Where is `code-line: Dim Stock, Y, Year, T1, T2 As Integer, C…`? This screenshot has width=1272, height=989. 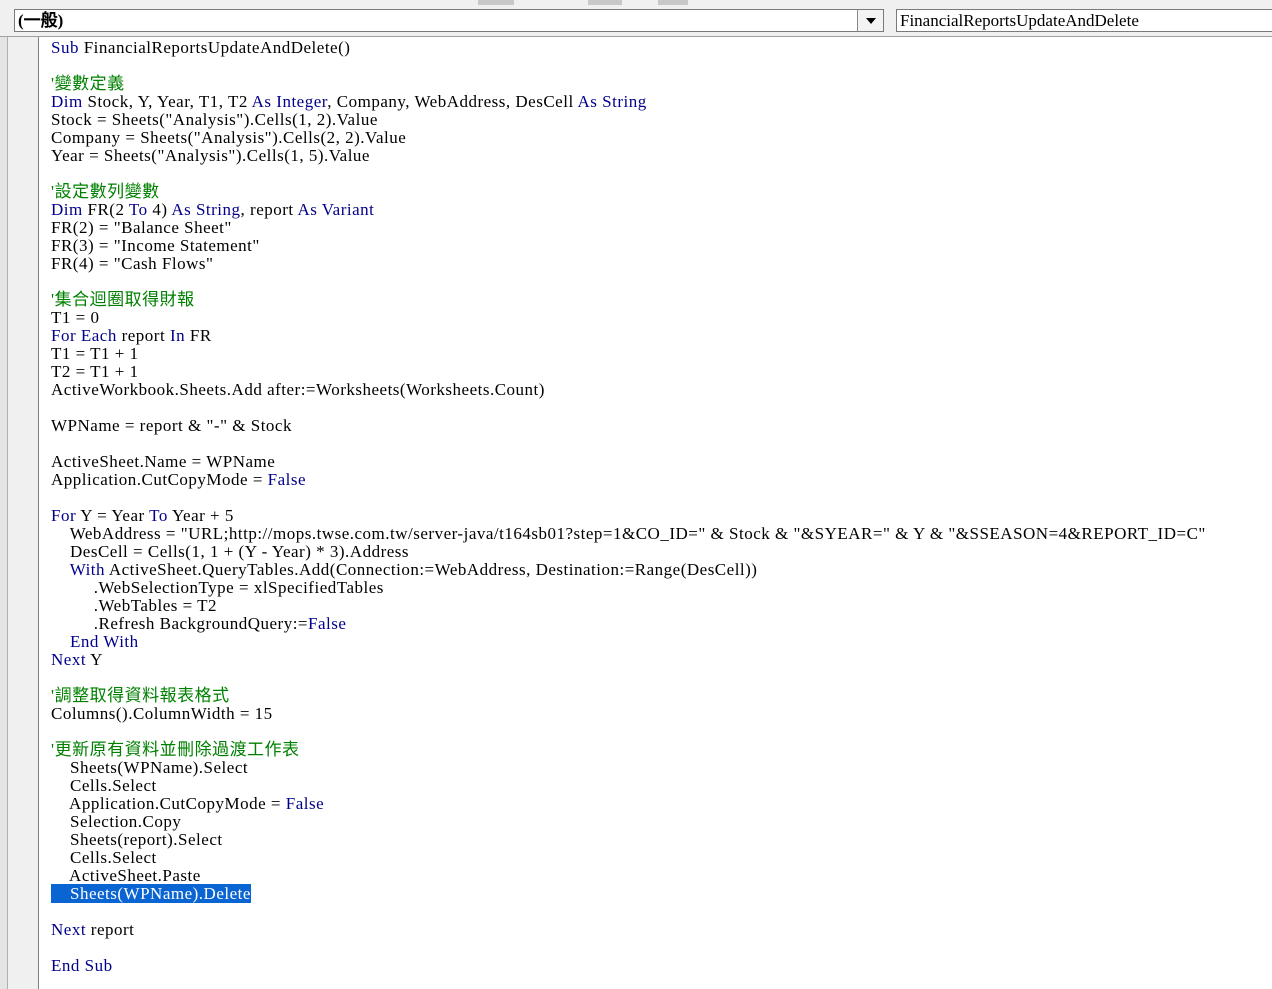
code-line: Dim Stock, Y, Year, T1, T2 As Integer, C… is located at coordinates (349, 101).